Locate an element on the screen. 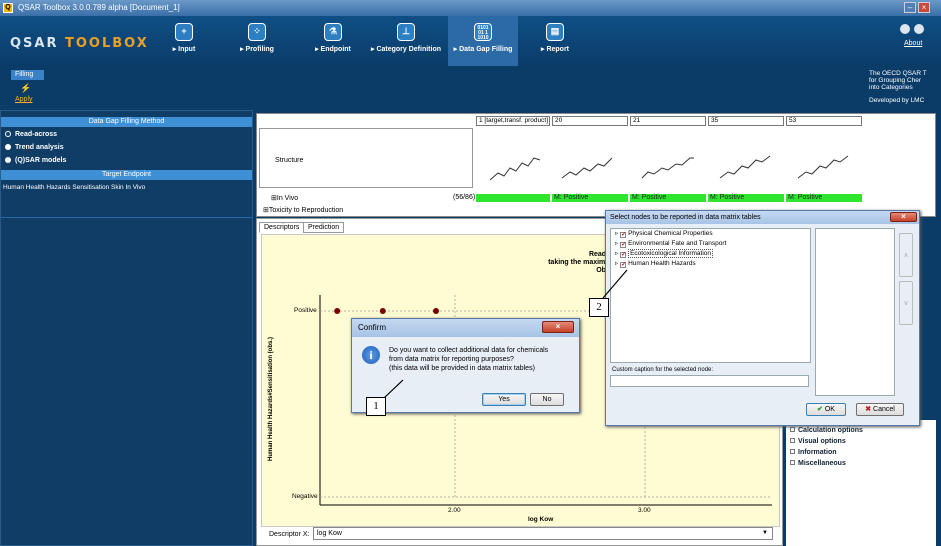 This screenshot has width=941, height=546. x-axis-label: log Kow is located at coordinates (541, 519).